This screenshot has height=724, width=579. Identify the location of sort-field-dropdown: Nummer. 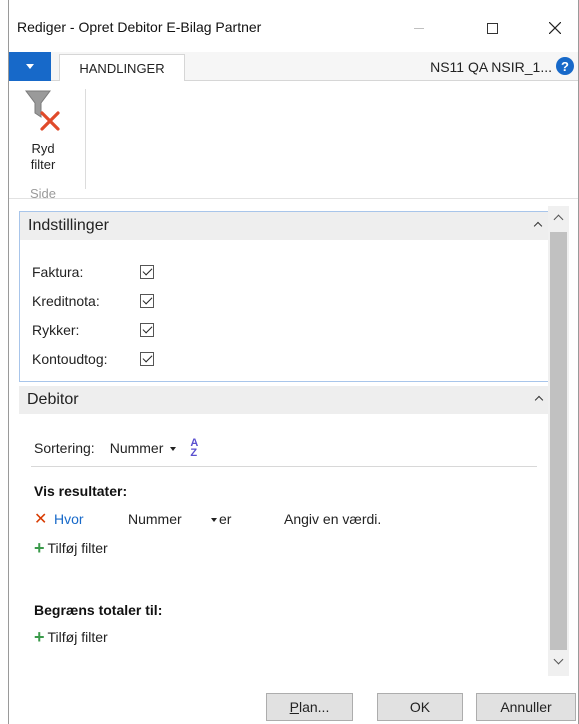
(143, 448).